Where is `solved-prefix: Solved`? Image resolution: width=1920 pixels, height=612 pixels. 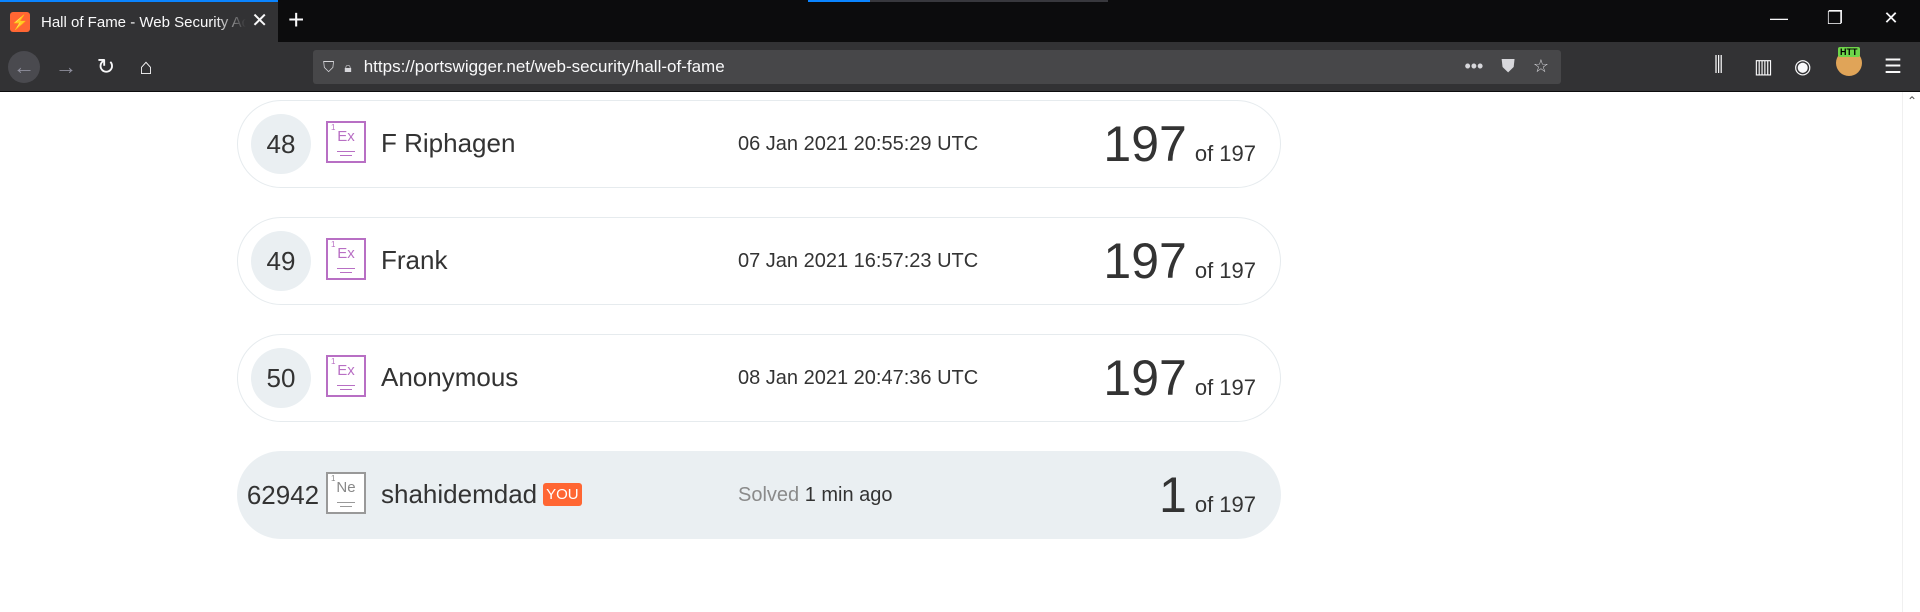
solved-prefix: Solved is located at coordinates (769, 495).